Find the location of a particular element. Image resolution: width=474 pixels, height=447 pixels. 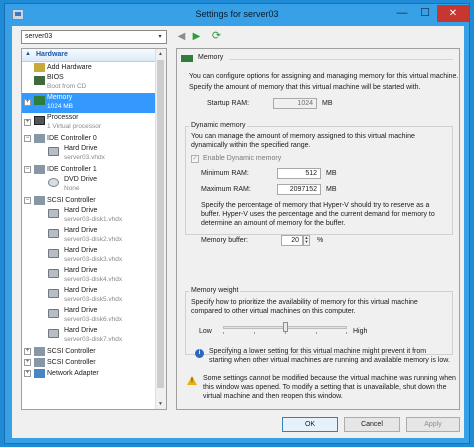

tree-item-detail: server03-disk2.vhdx is located at coordinates (93, 239).